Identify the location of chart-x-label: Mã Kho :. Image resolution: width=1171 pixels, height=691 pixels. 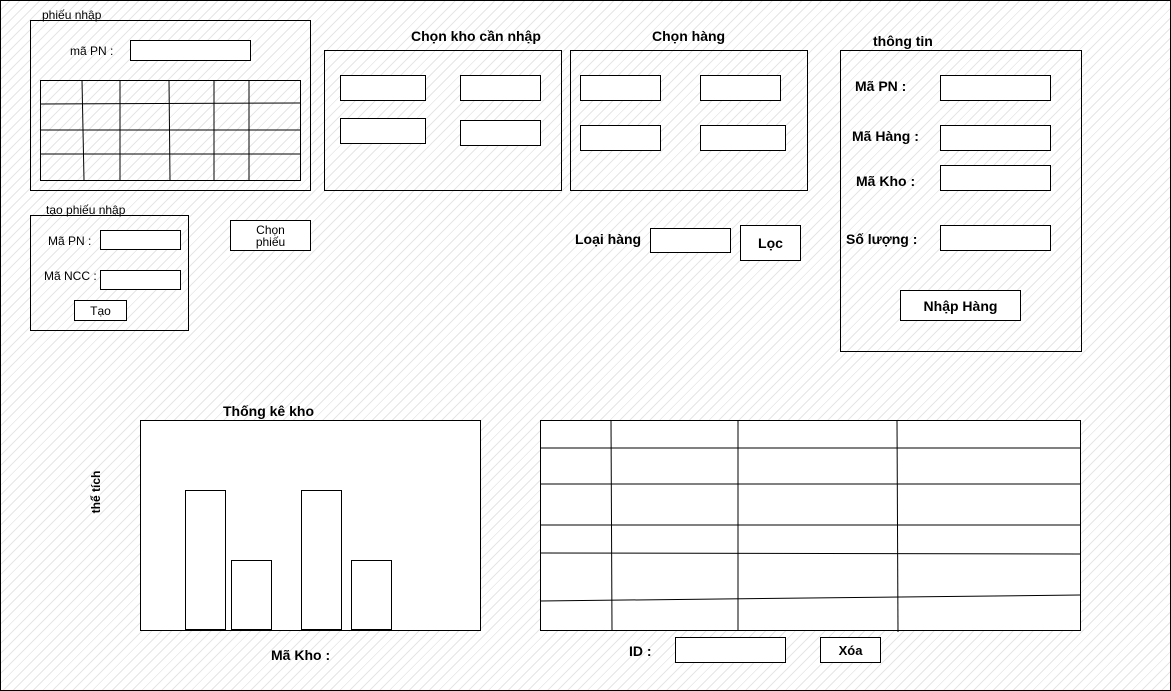
(301, 655).